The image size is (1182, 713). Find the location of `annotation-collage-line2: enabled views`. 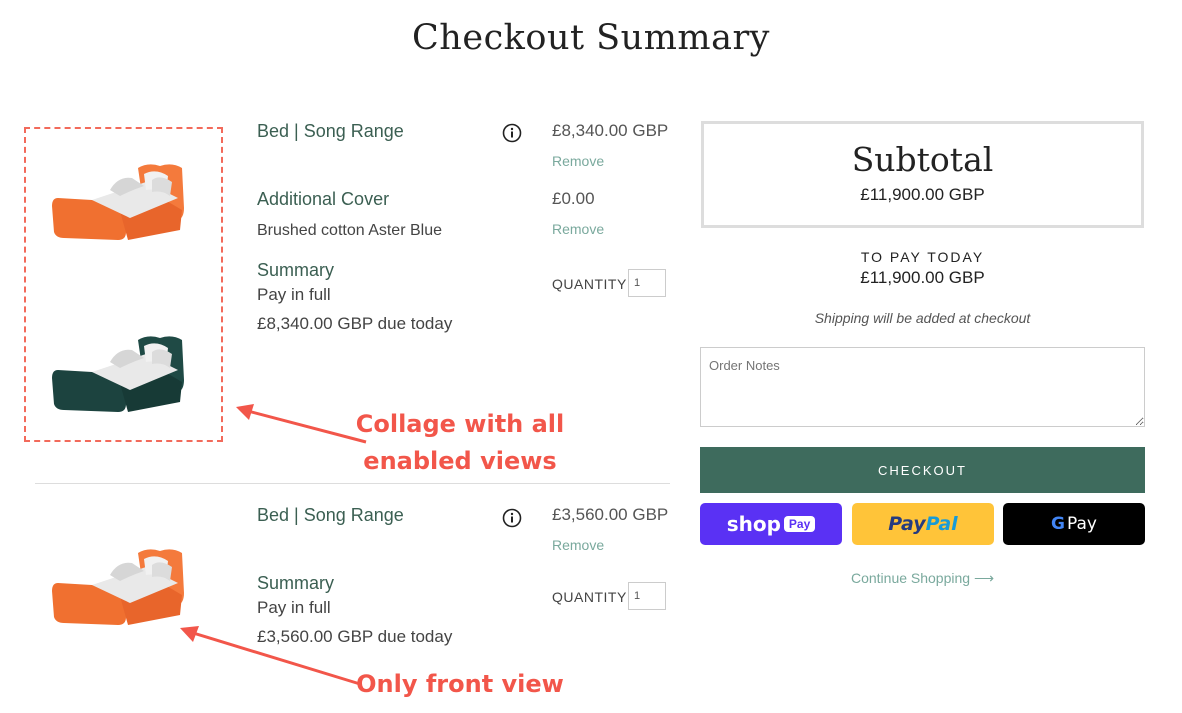

annotation-collage-line2: enabled views is located at coordinates (460, 461).